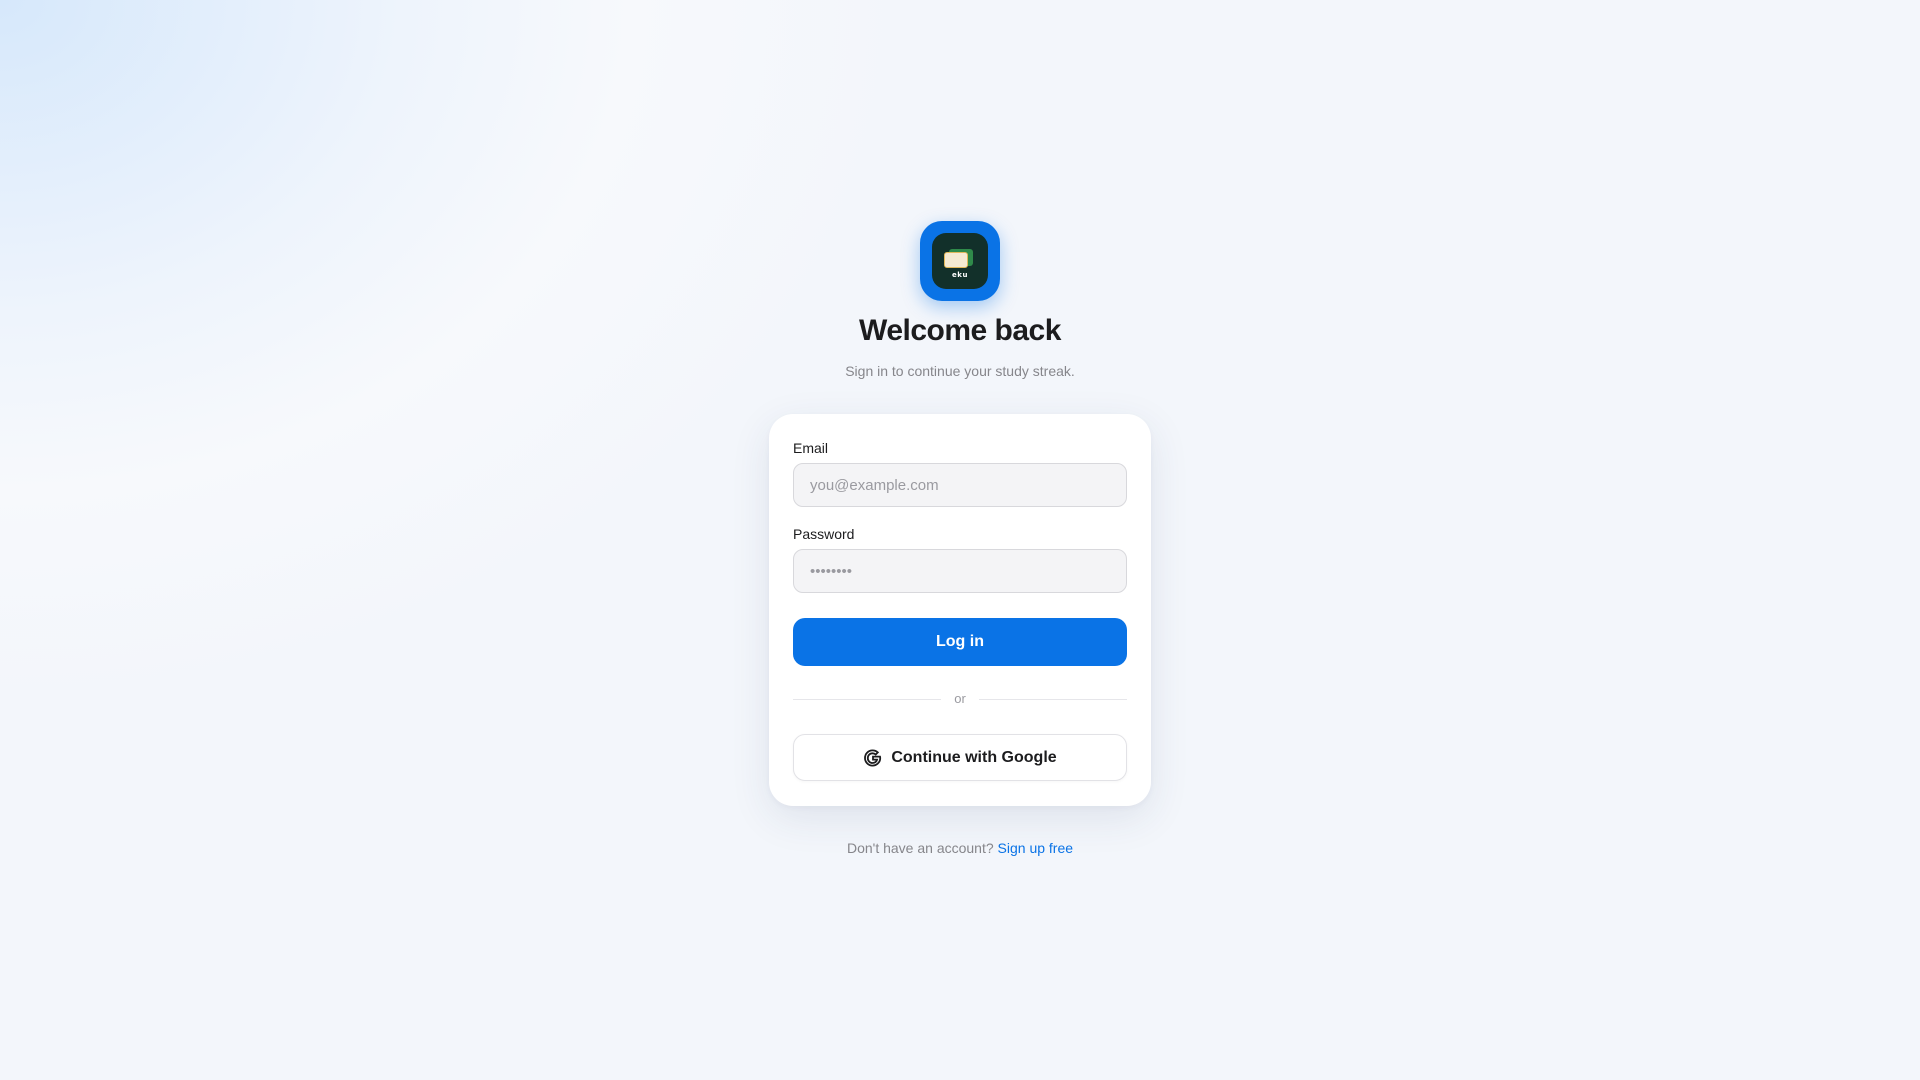 This screenshot has width=1920, height=1080. What do you see at coordinates (960, 485) in the screenshot?
I see `email-field` at bounding box center [960, 485].